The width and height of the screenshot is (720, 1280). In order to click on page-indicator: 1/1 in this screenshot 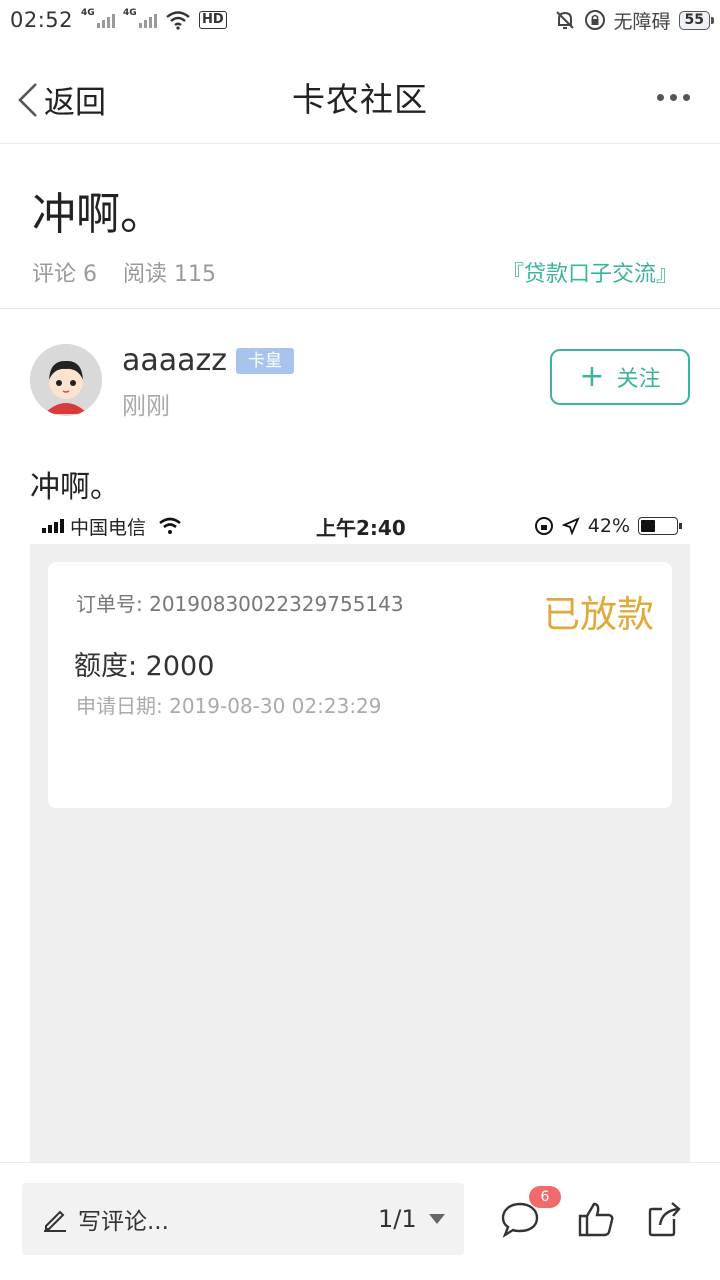, I will do `click(397, 1219)`.